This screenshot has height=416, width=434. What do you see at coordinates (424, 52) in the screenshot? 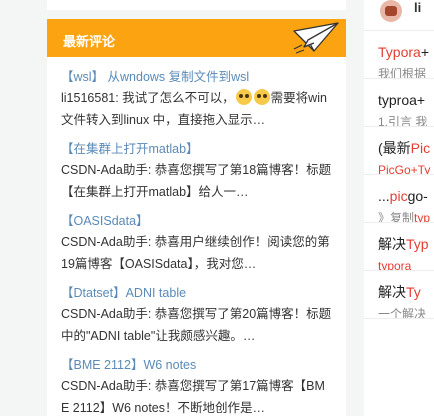
I see `title-rest: +` at bounding box center [424, 52].